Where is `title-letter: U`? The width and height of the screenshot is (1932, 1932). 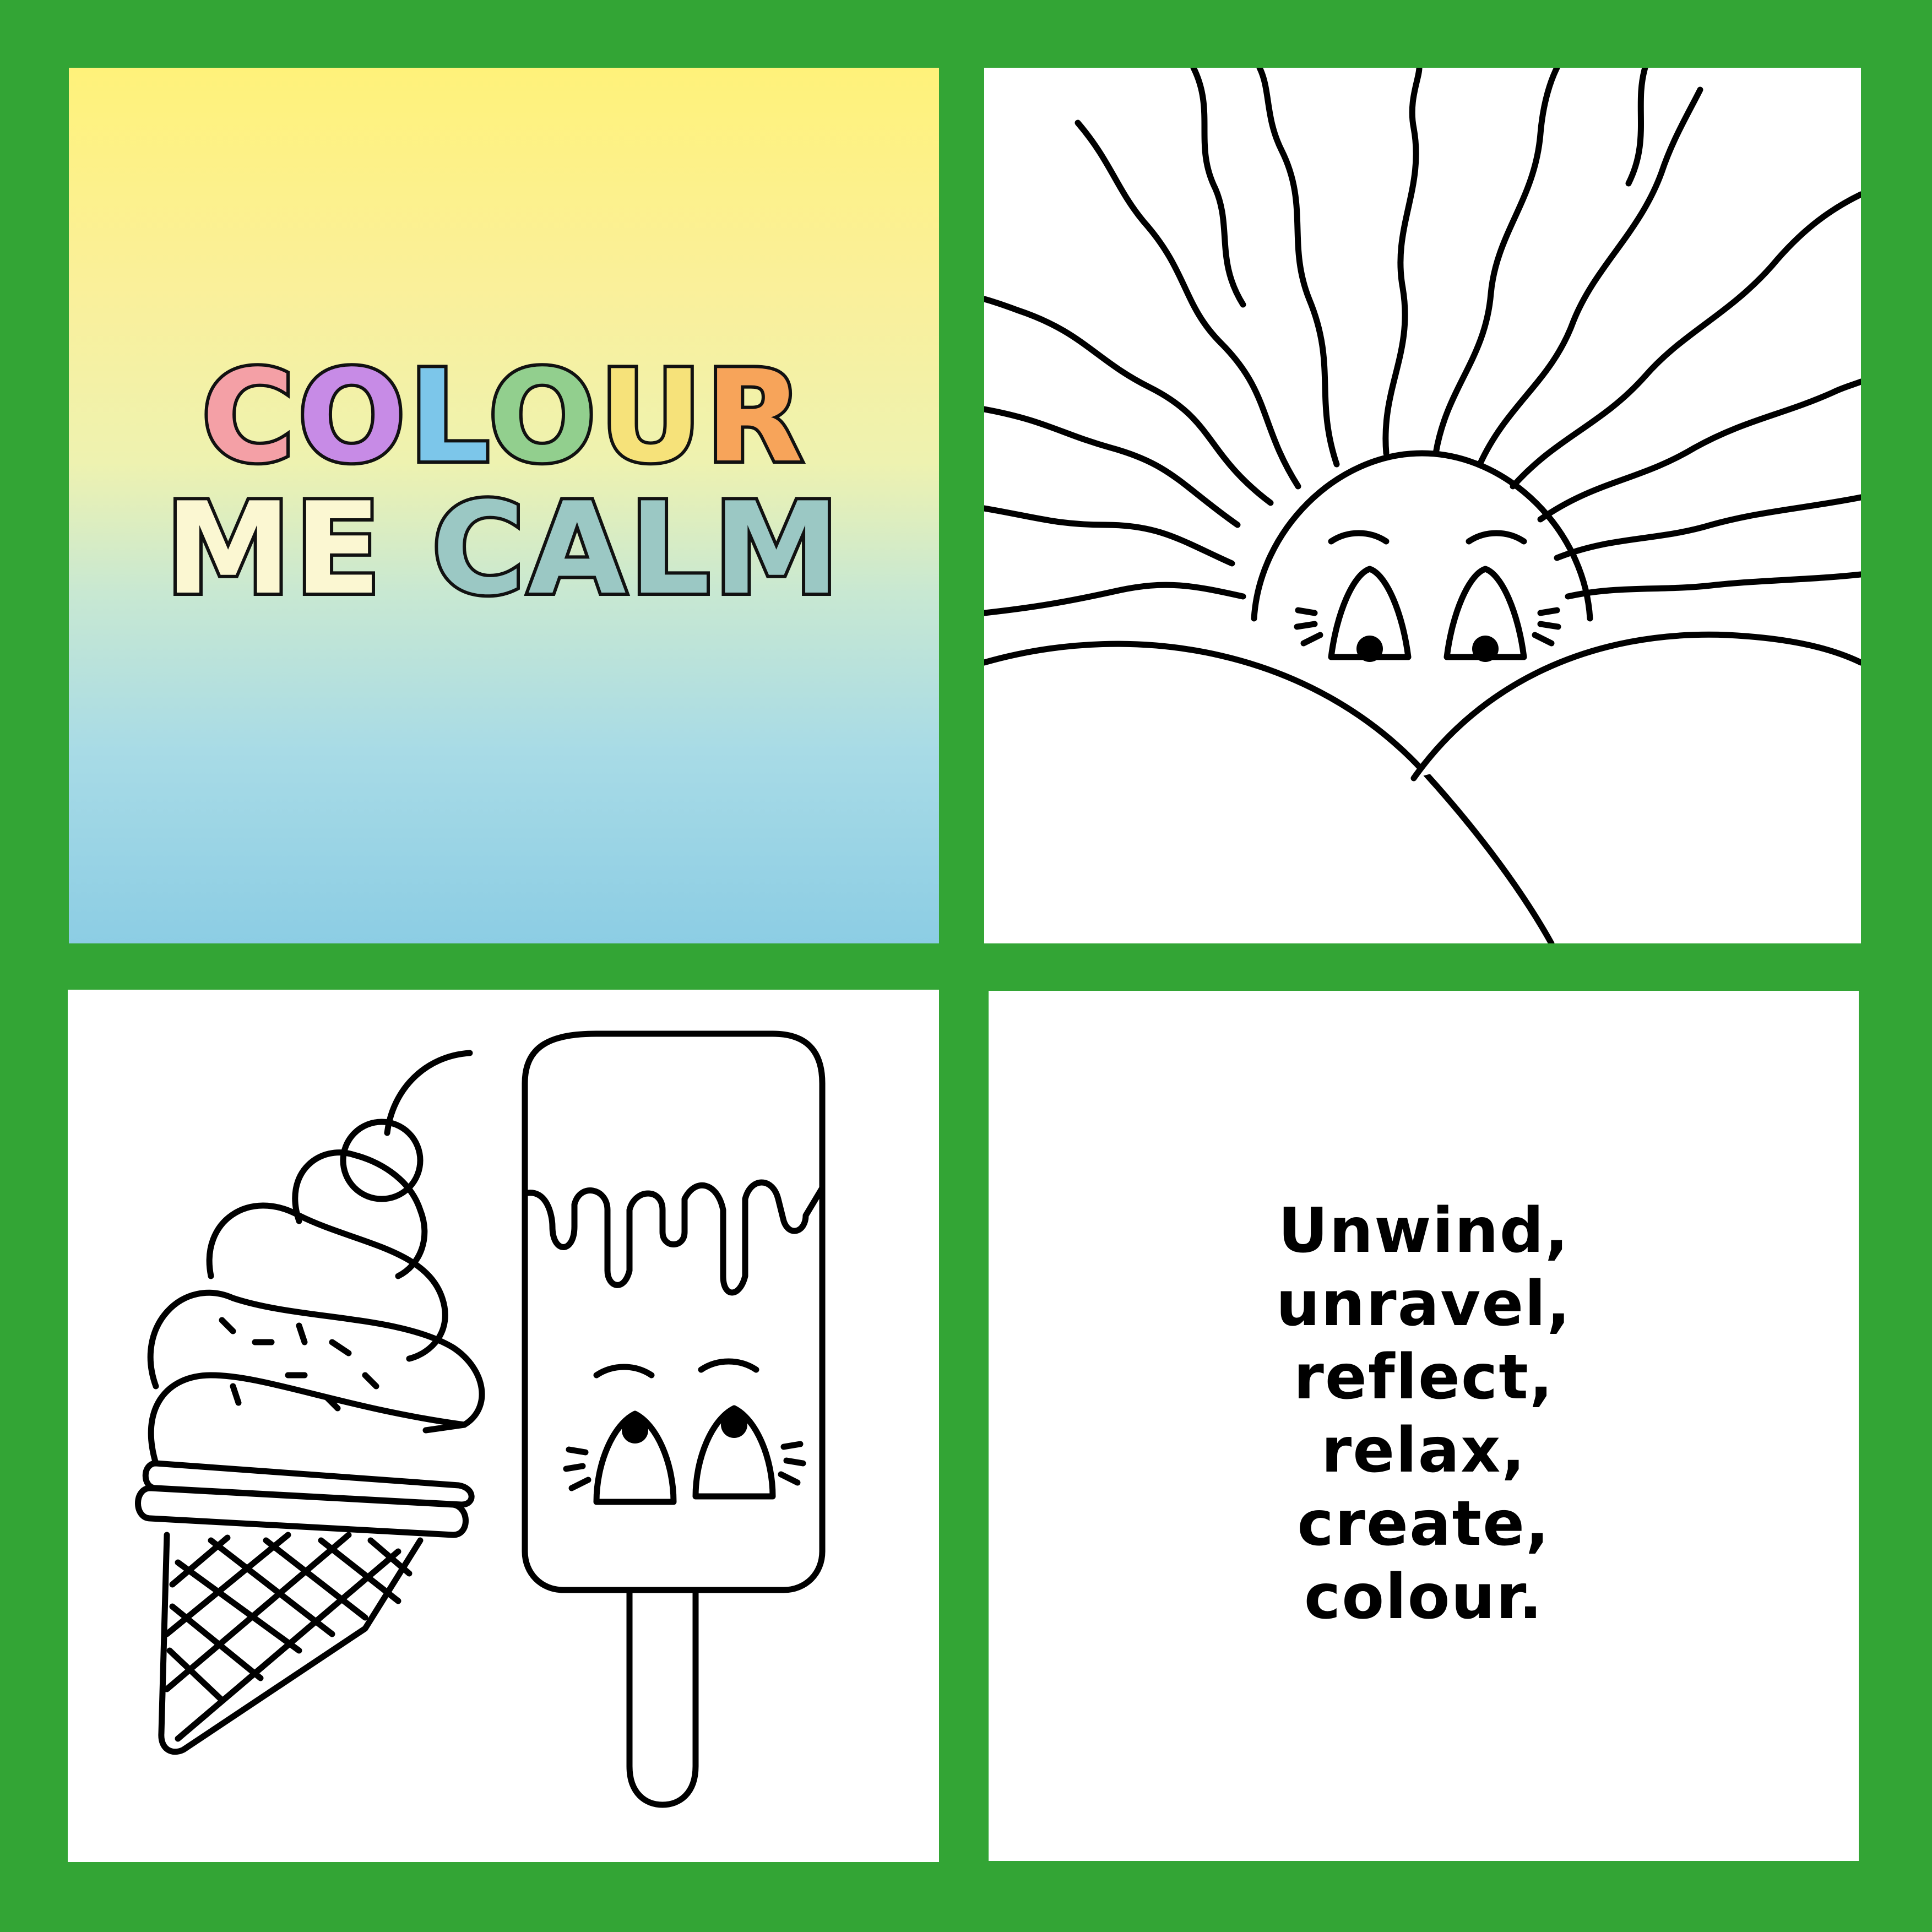
title-letter: U is located at coordinates (650, 417).